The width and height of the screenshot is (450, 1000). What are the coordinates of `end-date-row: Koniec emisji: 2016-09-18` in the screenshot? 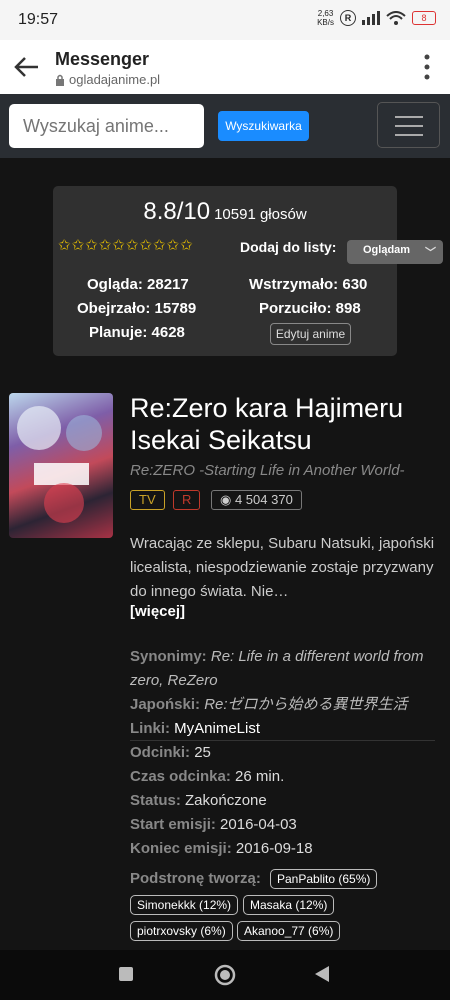 It's located at (221, 848).